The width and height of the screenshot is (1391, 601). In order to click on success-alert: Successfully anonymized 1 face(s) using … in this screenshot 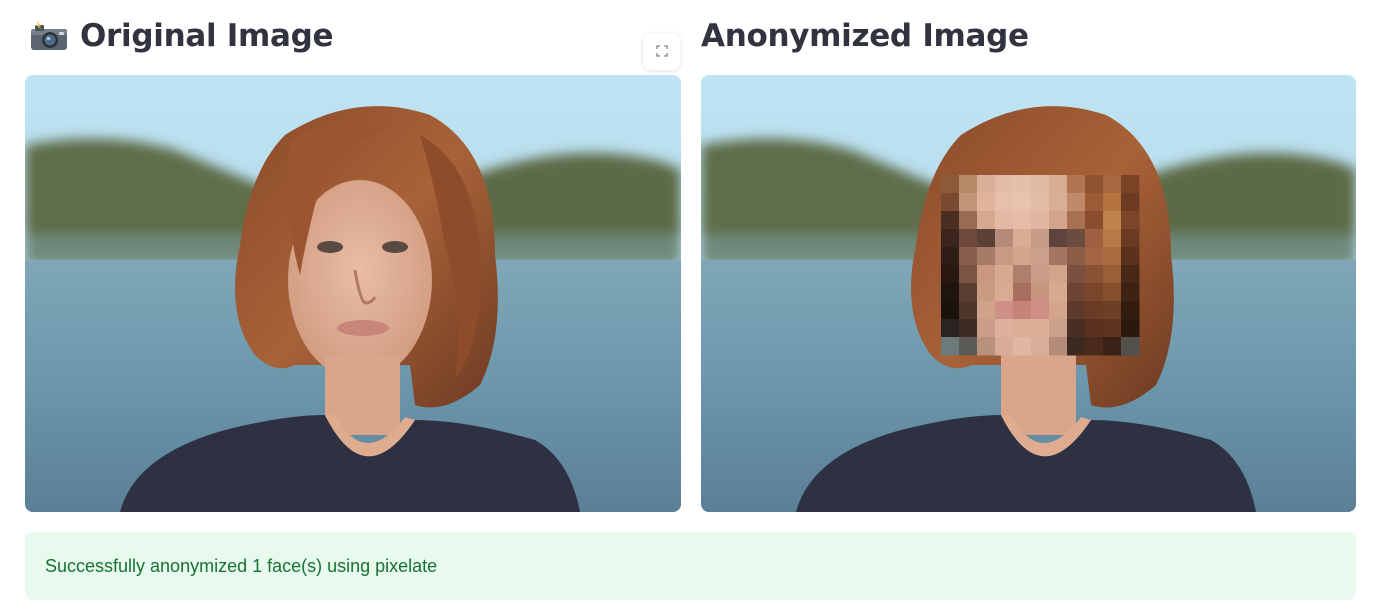, I will do `click(690, 566)`.